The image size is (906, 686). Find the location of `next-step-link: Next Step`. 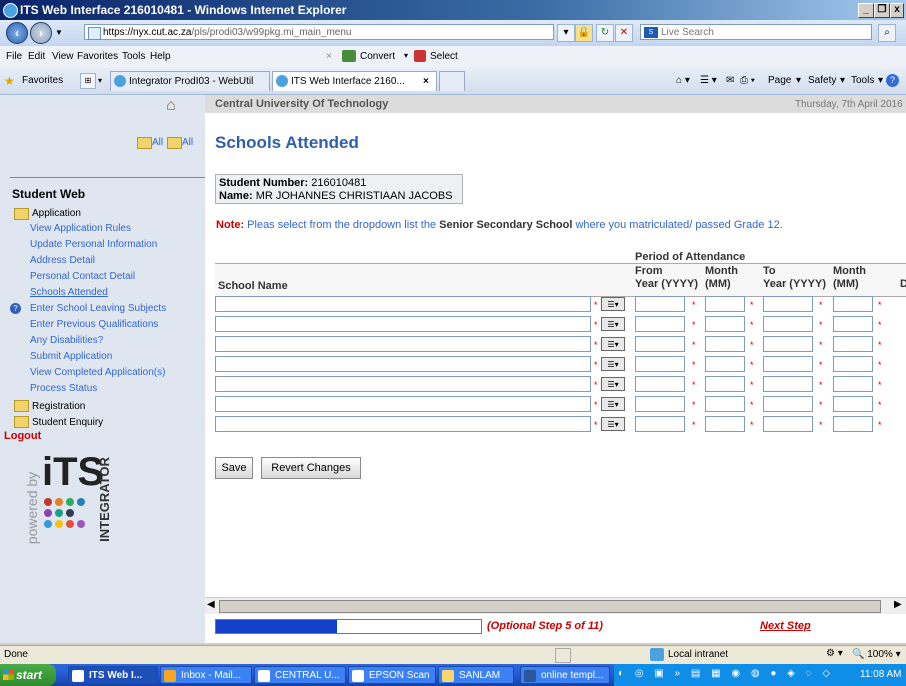

next-step-link: Next Step is located at coordinates (785, 626).